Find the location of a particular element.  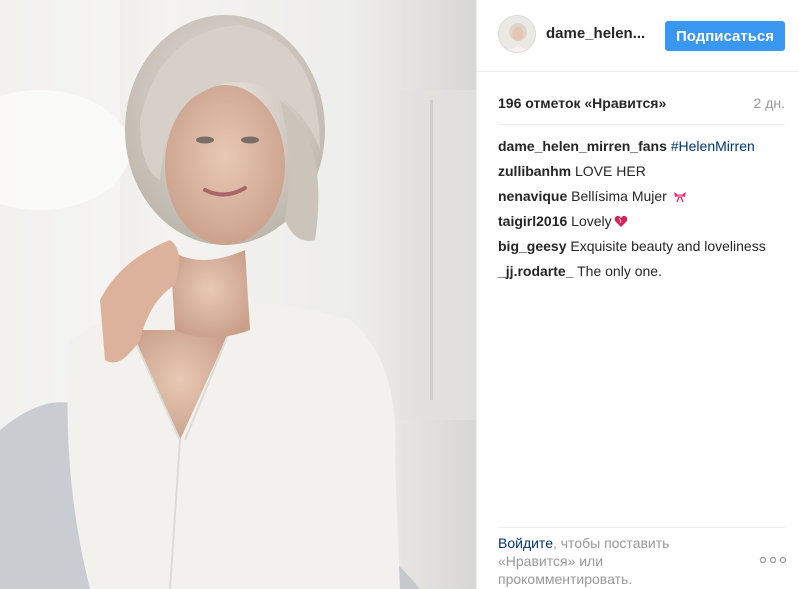

comment-username: _jj.rodarte_ is located at coordinates (535, 271).